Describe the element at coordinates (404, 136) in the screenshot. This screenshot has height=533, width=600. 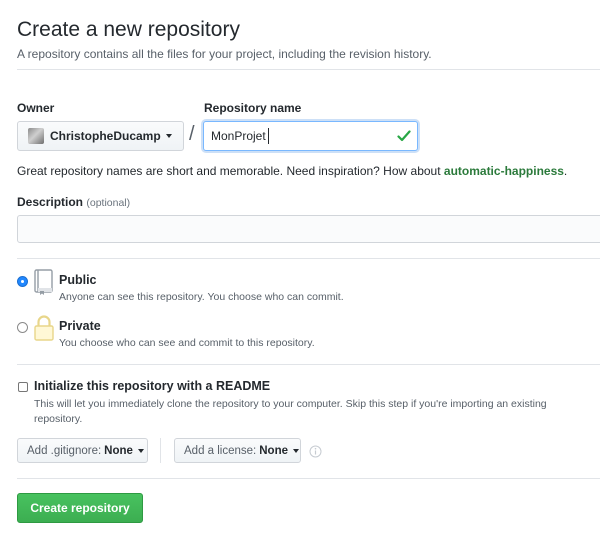
I see `checkmark-icon` at that location.